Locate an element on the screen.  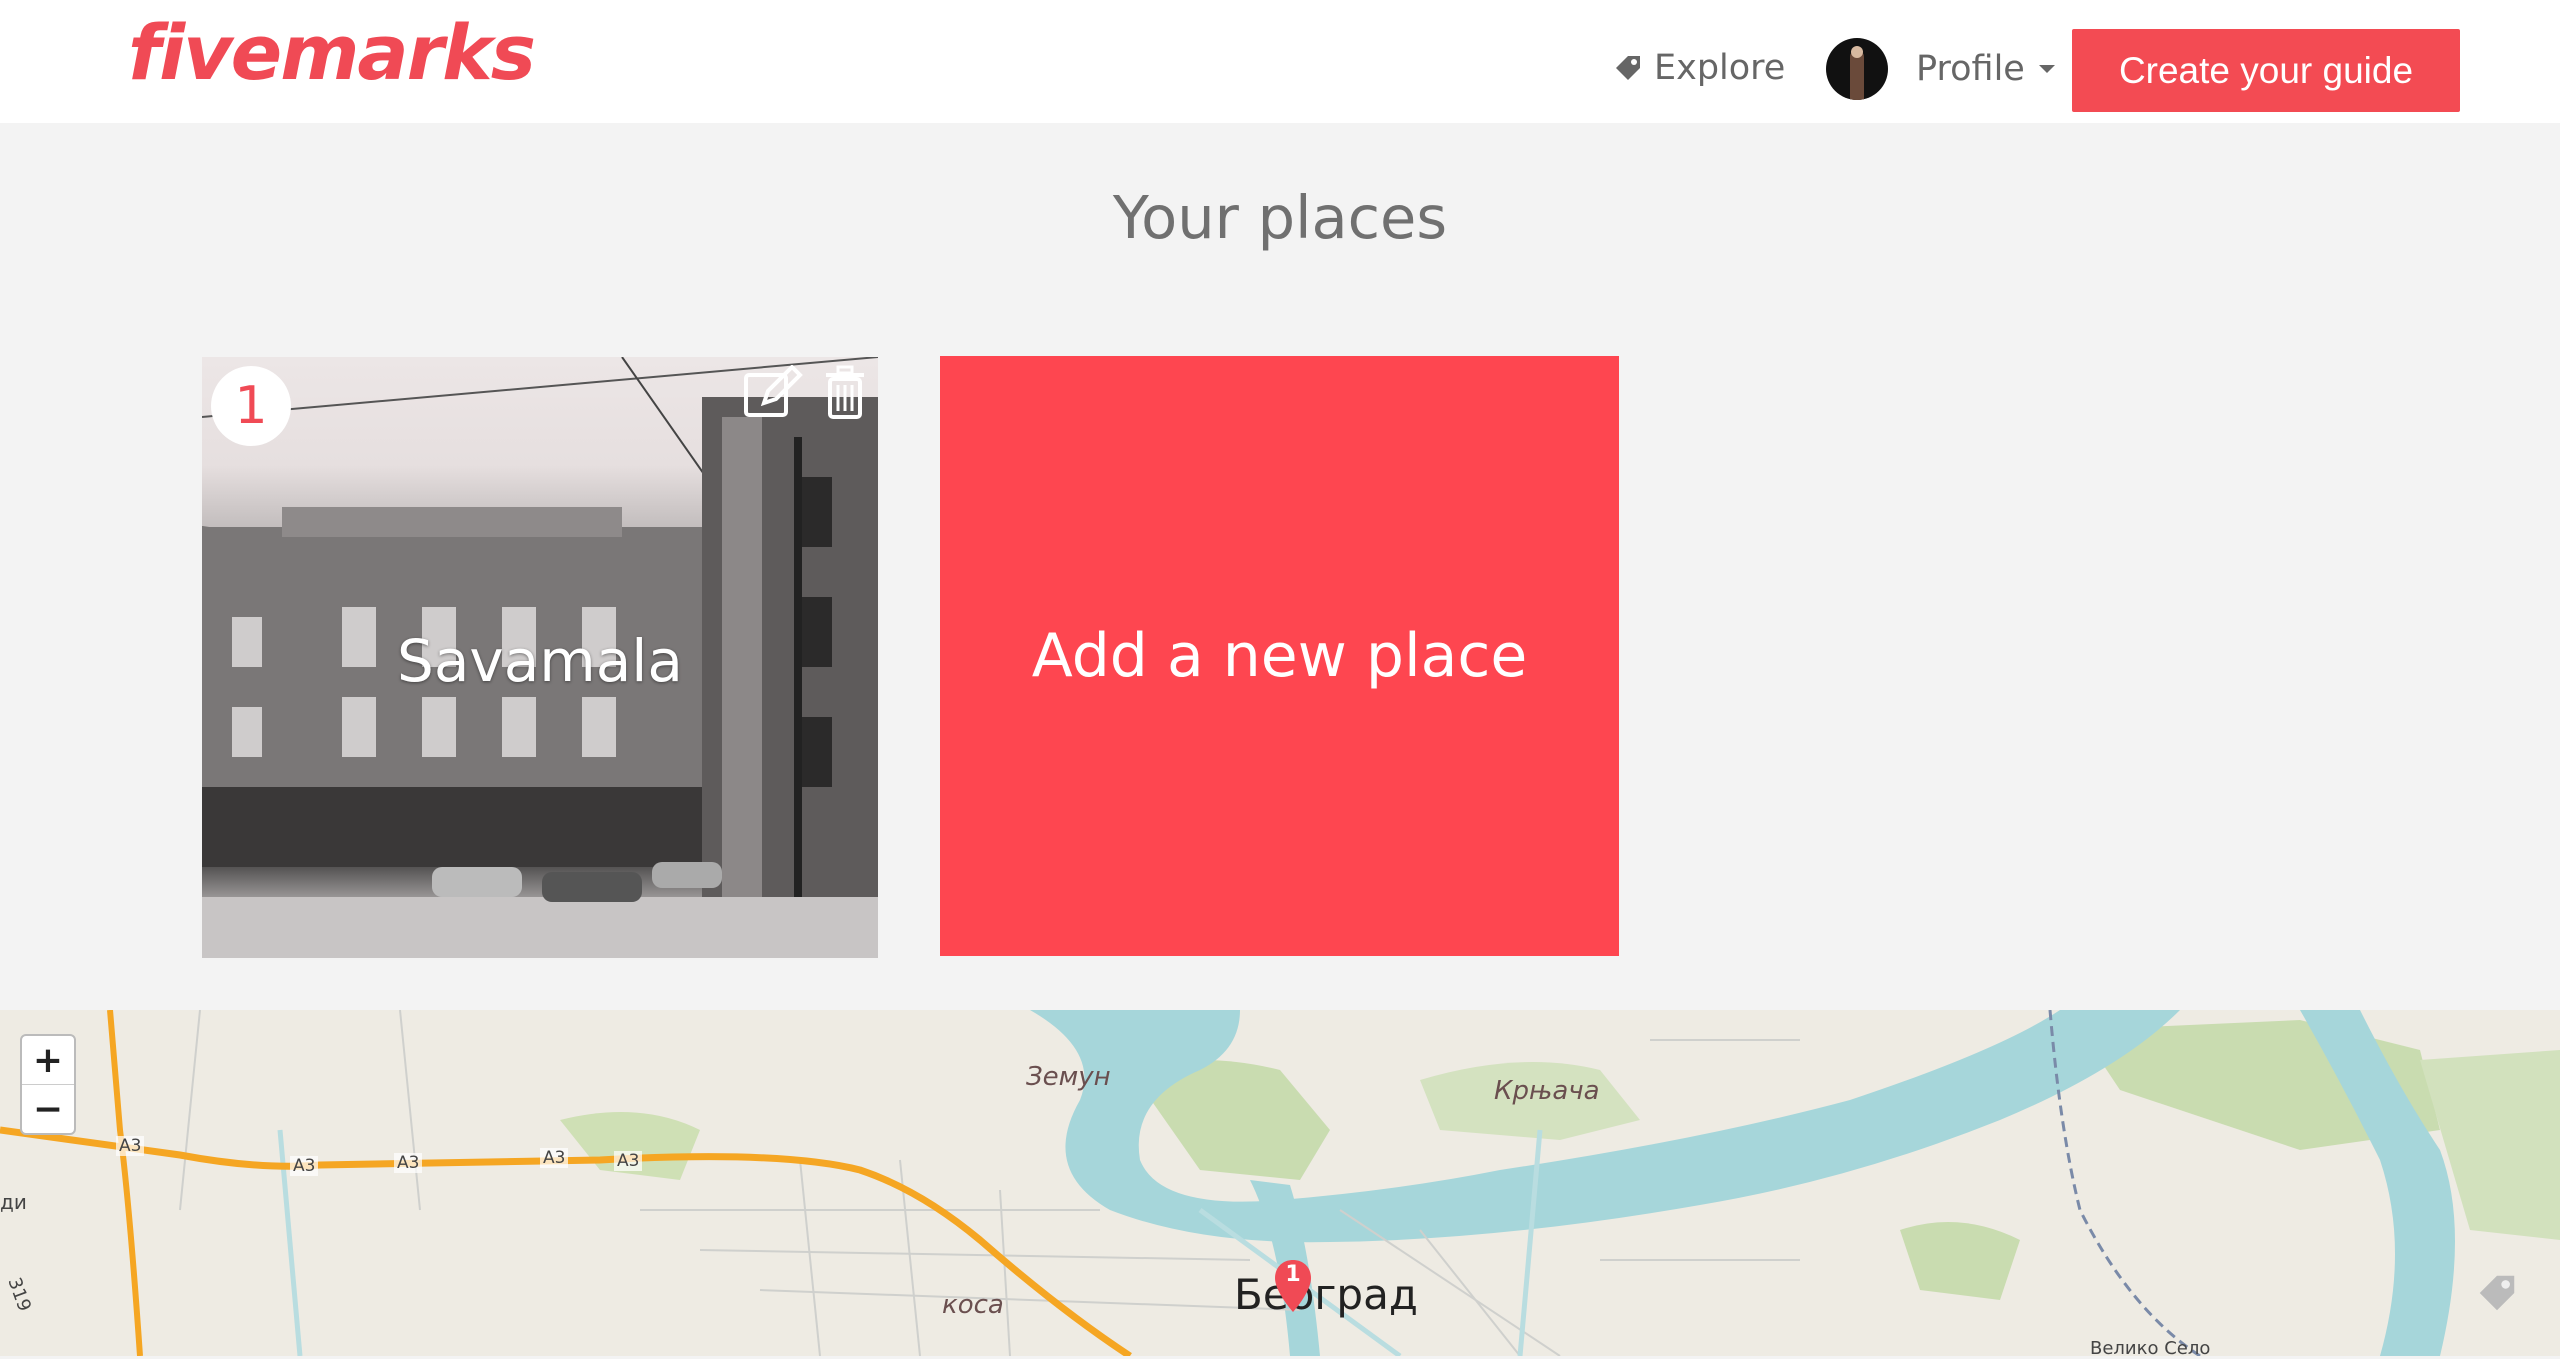
map-label-beograd: Београд is located at coordinates (1326, 1294).